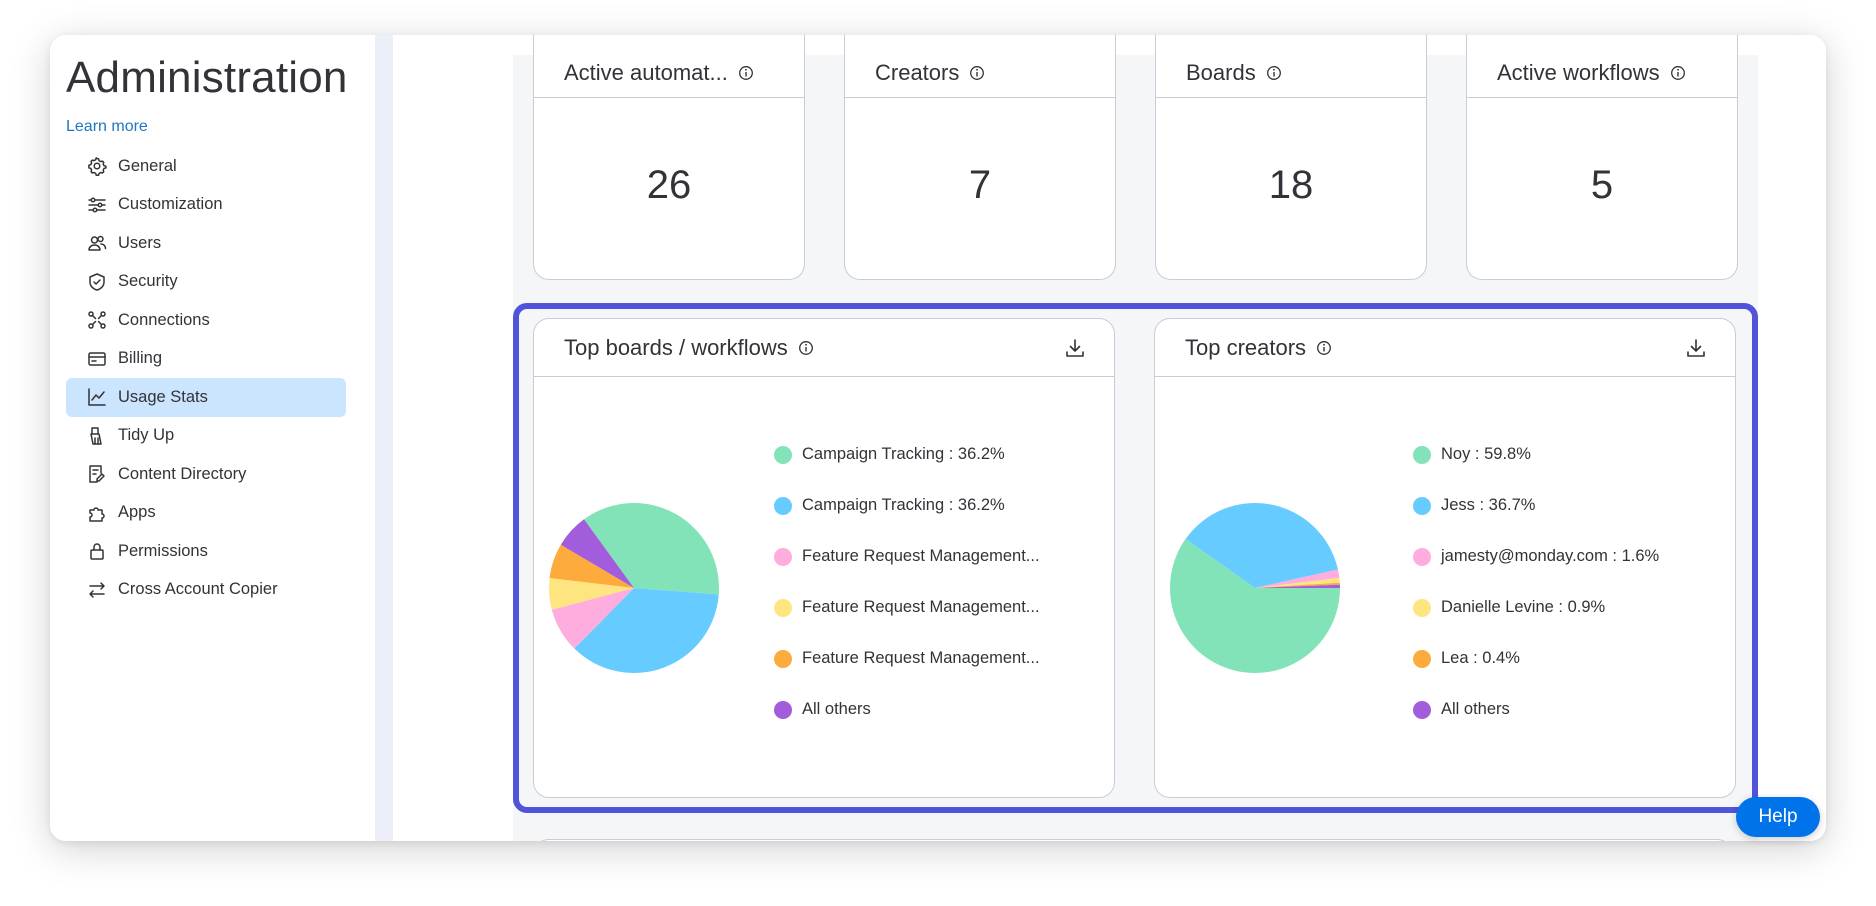 The image size is (1876, 906). Describe the element at coordinates (206, 397) in the screenshot. I see `sidebar-item-usage-stats: Usage Stats` at that location.